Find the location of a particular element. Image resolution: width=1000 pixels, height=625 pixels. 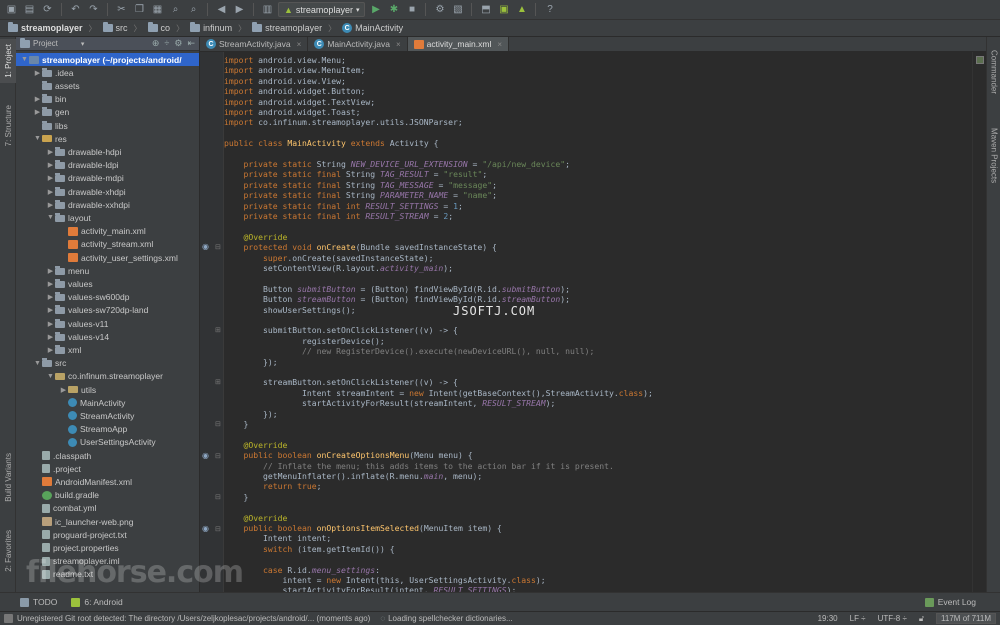

tool-tab-android: 6: Android is located at coordinates (97, 602).